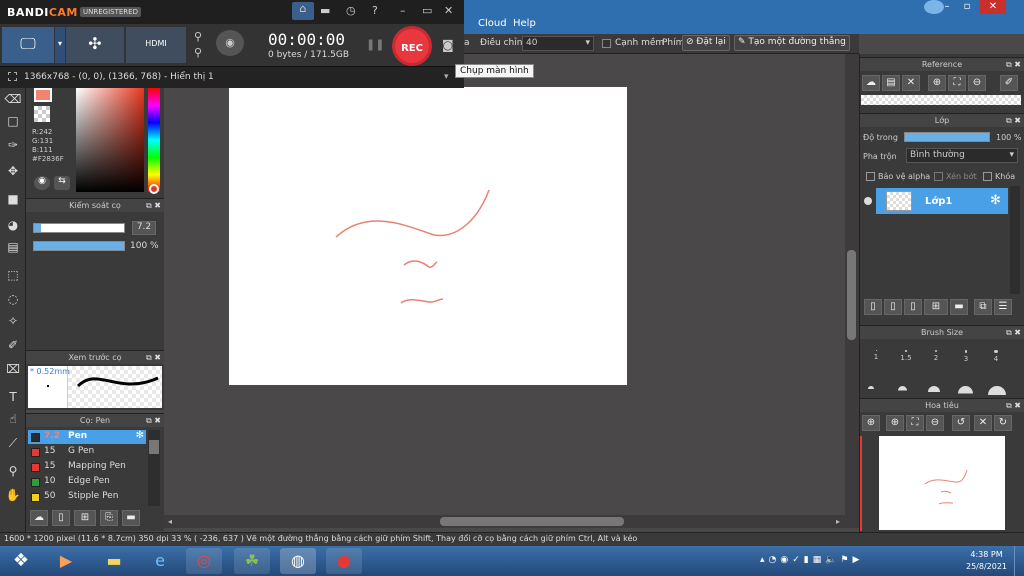 This screenshot has height=576, width=1024. Describe the element at coordinates (87, 467) in the screenshot. I see `brush-list-item: 15 Mapping Pen` at that location.